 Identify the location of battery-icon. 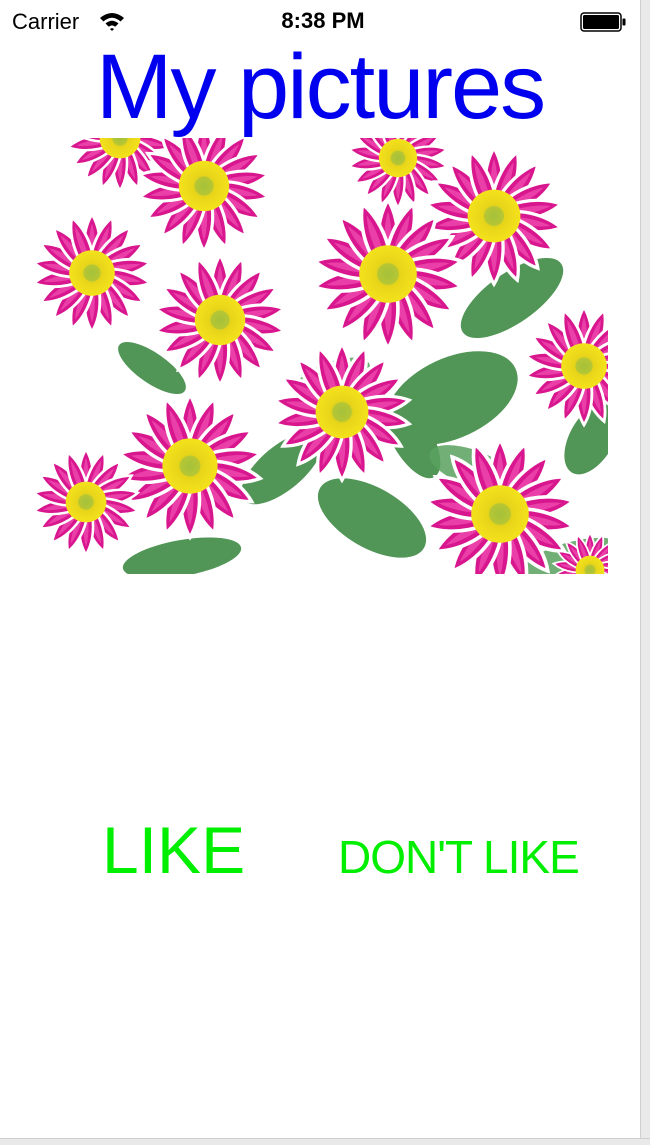
(603, 22).